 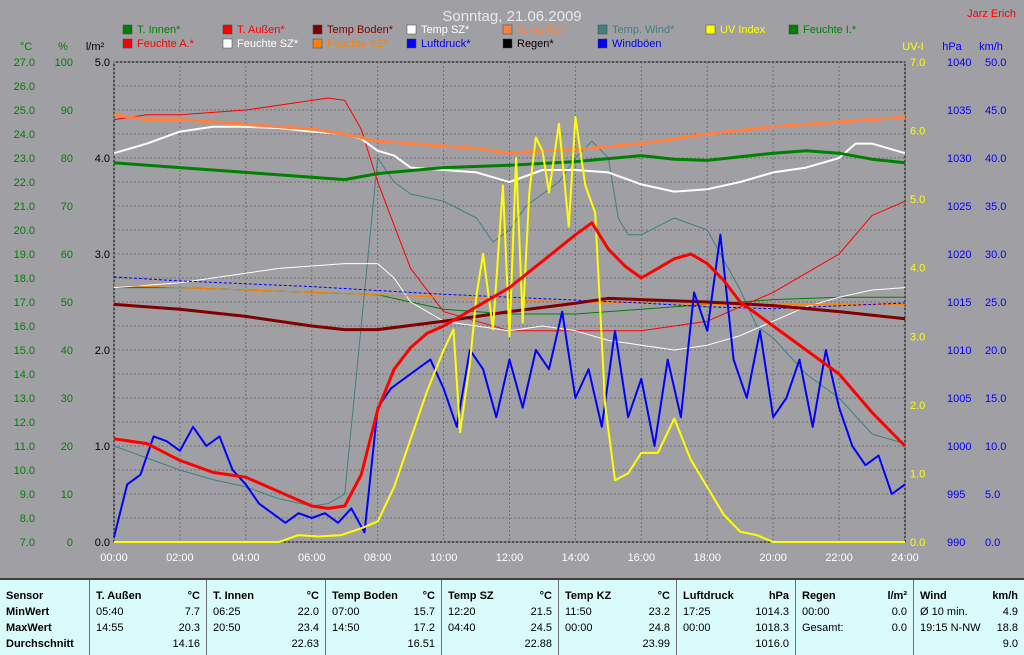 What do you see at coordinates (24, 447) in the screenshot?
I see `tick-label-temp: 11.0` at bounding box center [24, 447].